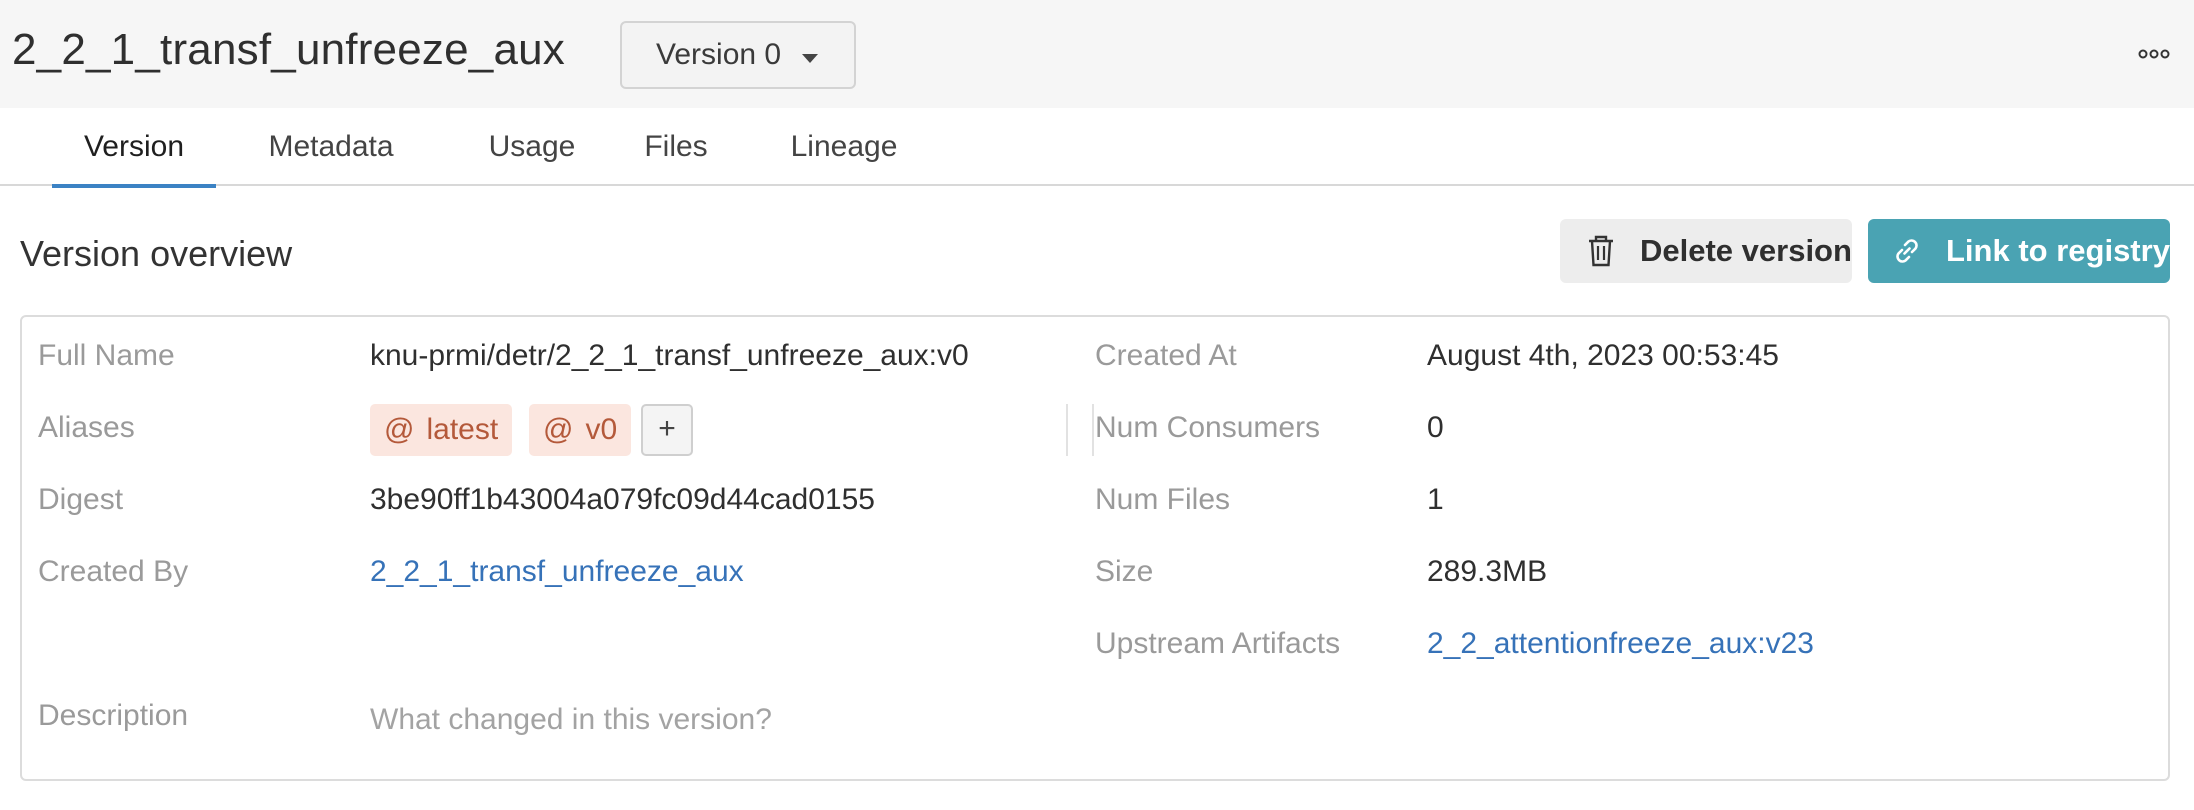 The height and width of the screenshot is (810, 2194). What do you see at coordinates (580, 430) in the screenshot?
I see `alias-tag-v0: @ v0` at bounding box center [580, 430].